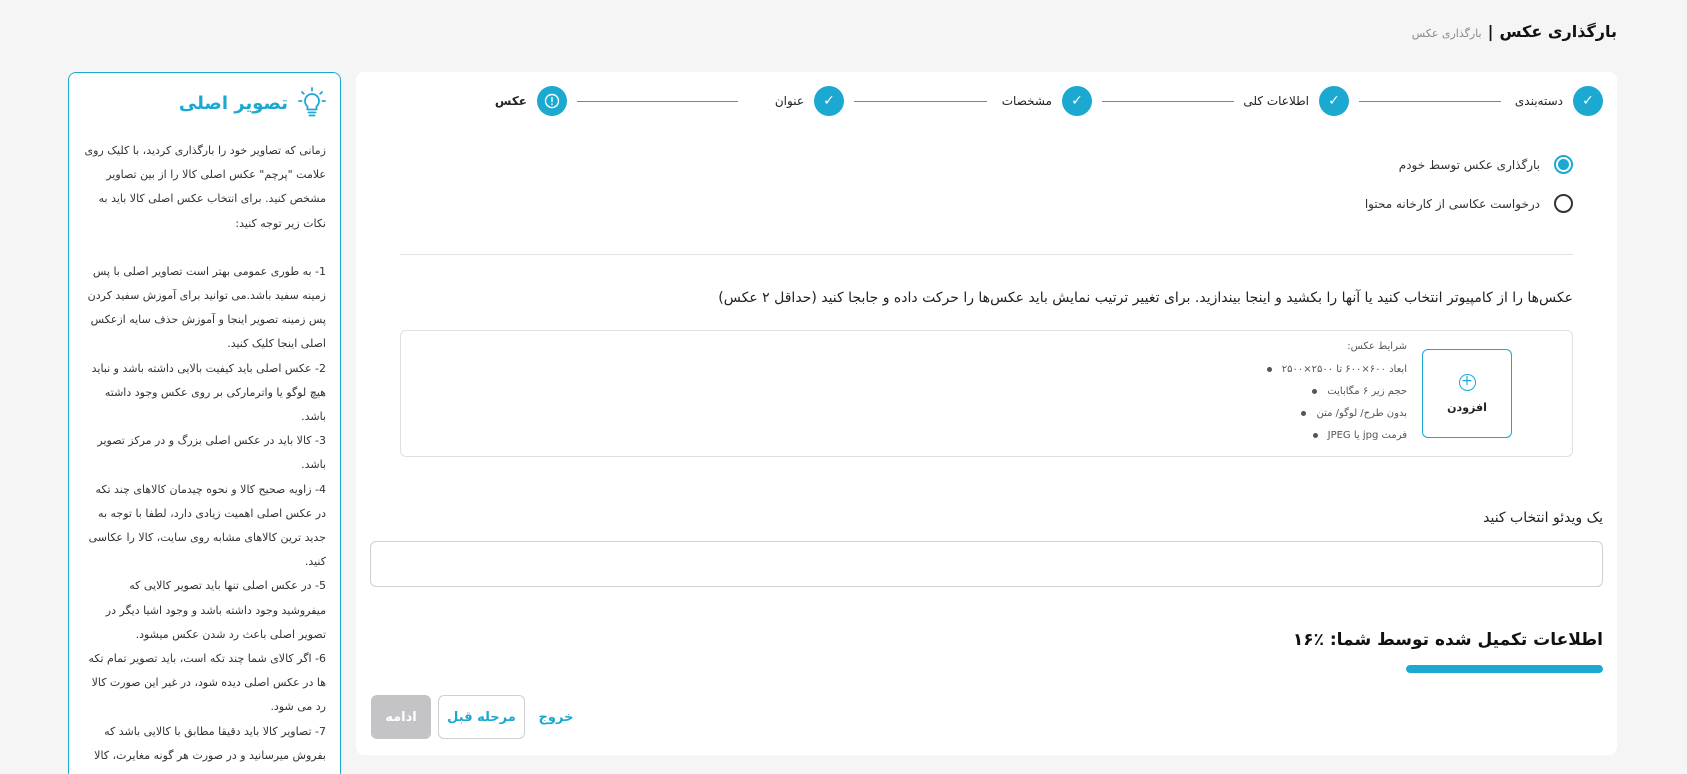 The width and height of the screenshot is (1687, 774). I want to click on previous-step-button: مرحله قبل, so click(481, 717).